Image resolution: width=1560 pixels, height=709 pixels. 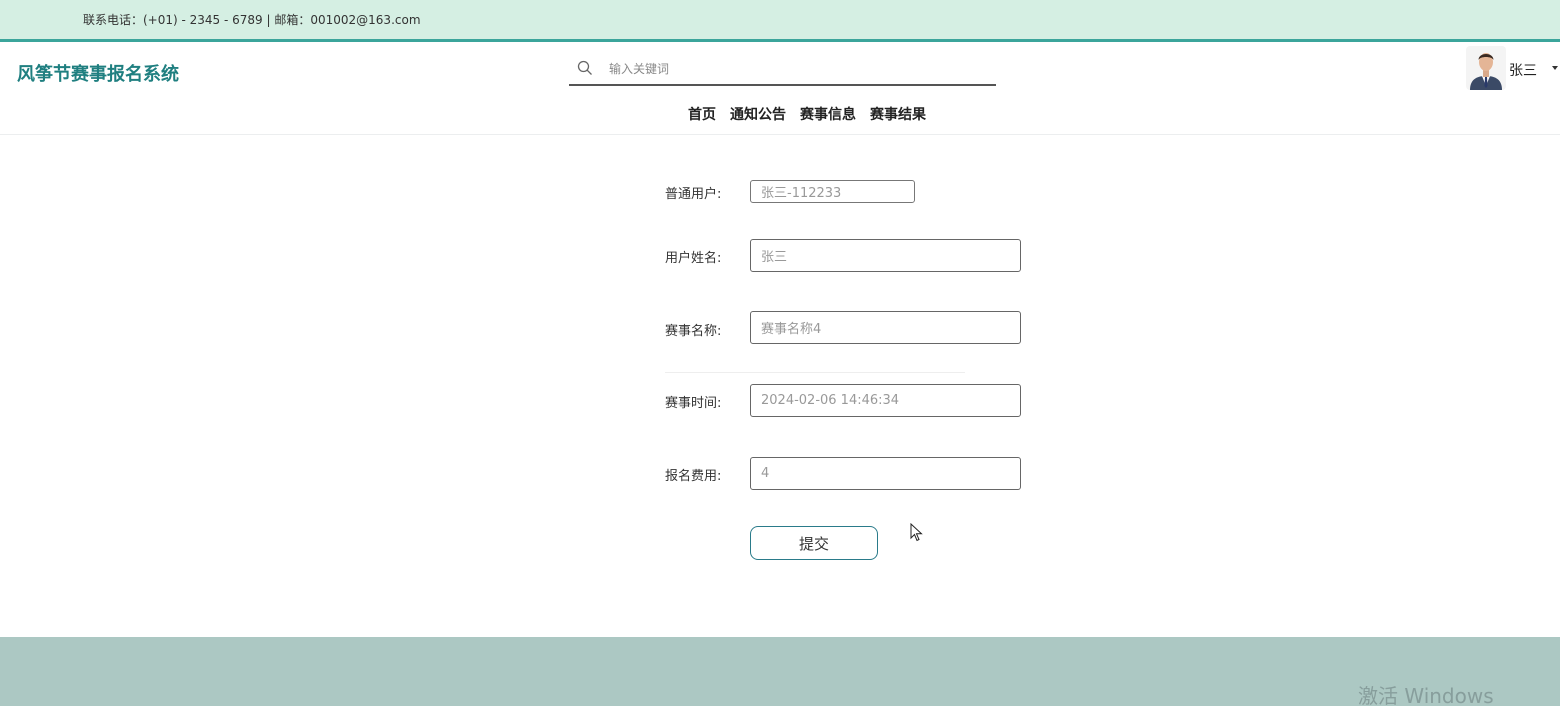 What do you see at coordinates (693, 258) in the screenshot?
I see `label-user-name: 用户姓名:` at bounding box center [693, 258].